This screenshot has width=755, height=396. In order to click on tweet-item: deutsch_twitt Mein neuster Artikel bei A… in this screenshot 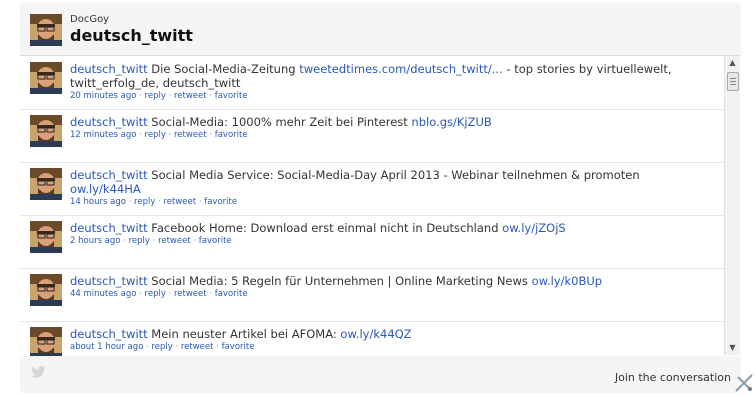, I will do `click(372, 338)`.